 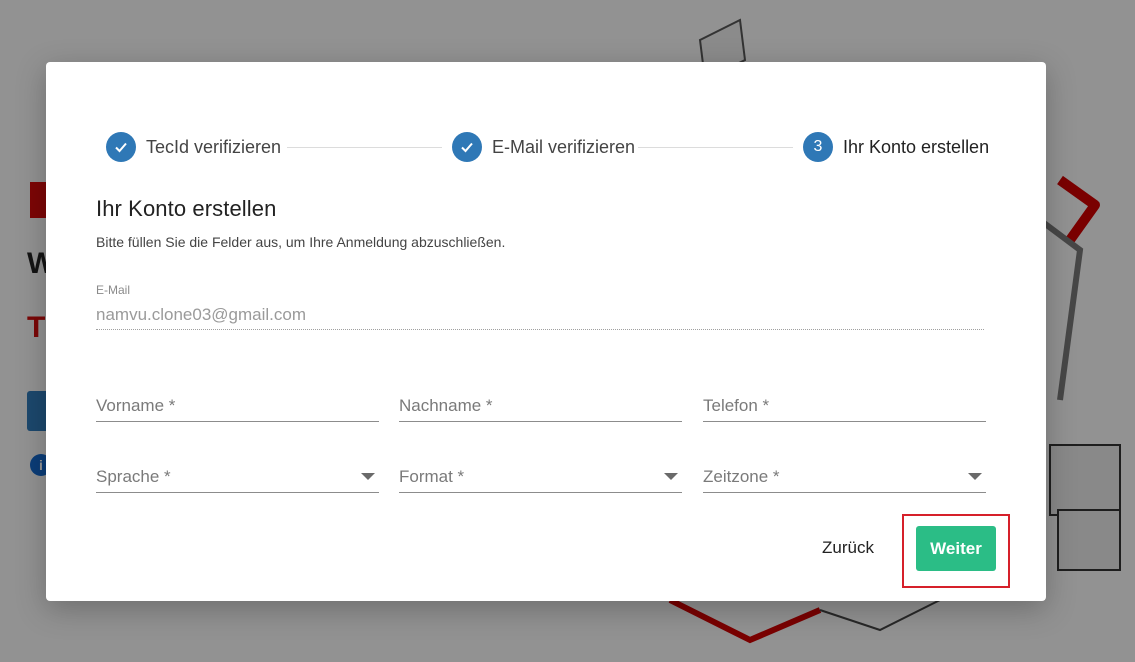 I want to click on back-button: Zurück, so click(x=848, y=548).